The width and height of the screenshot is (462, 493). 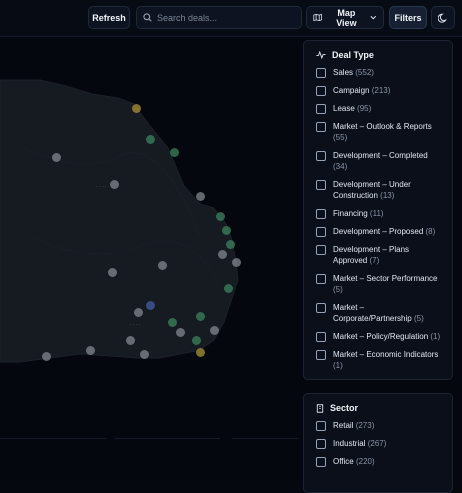 What do you see at coordinates (379, 190) in the screenshot?
I see `deal-type-option: Development – Under Construction (13)` at bounding box center [379, 190].